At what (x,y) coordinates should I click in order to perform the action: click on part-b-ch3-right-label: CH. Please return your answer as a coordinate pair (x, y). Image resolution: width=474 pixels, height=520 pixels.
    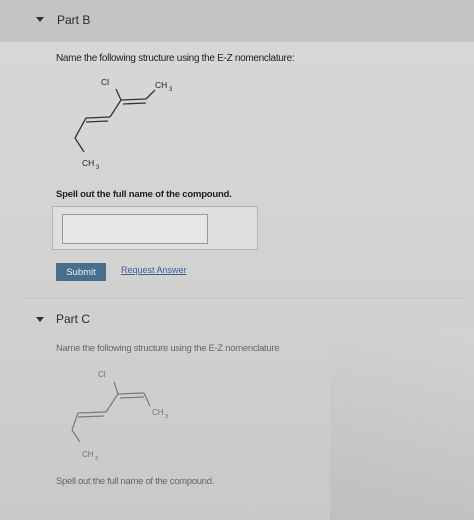
    Looking at the image, I should click on (161, 85).